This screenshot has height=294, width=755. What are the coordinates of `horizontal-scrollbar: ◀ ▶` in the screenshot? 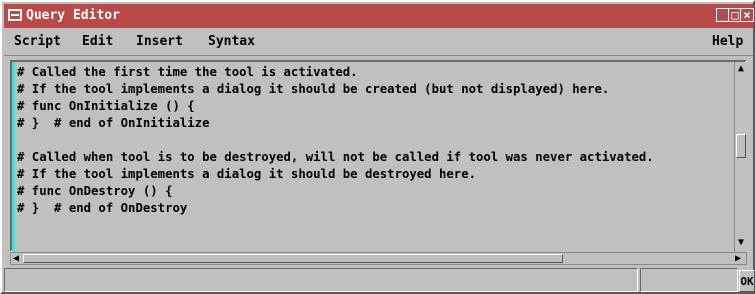 It's located at (378, 258).